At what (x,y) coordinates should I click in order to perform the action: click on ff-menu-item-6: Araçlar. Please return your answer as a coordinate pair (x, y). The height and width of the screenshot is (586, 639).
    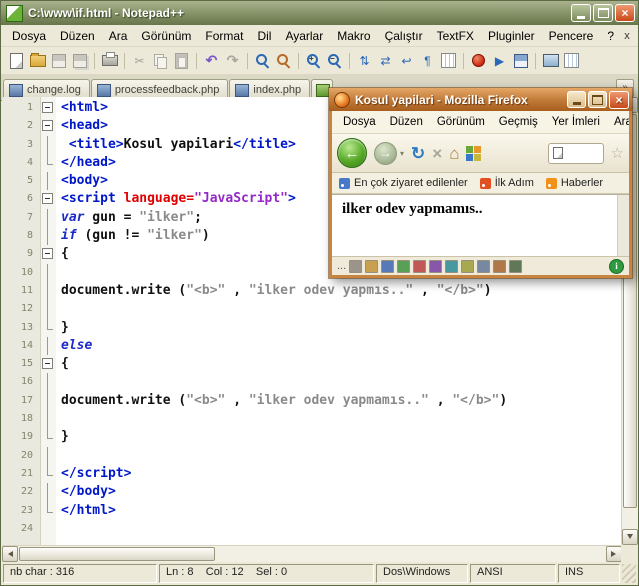
    Looking at the image, I should click on (618, 122).